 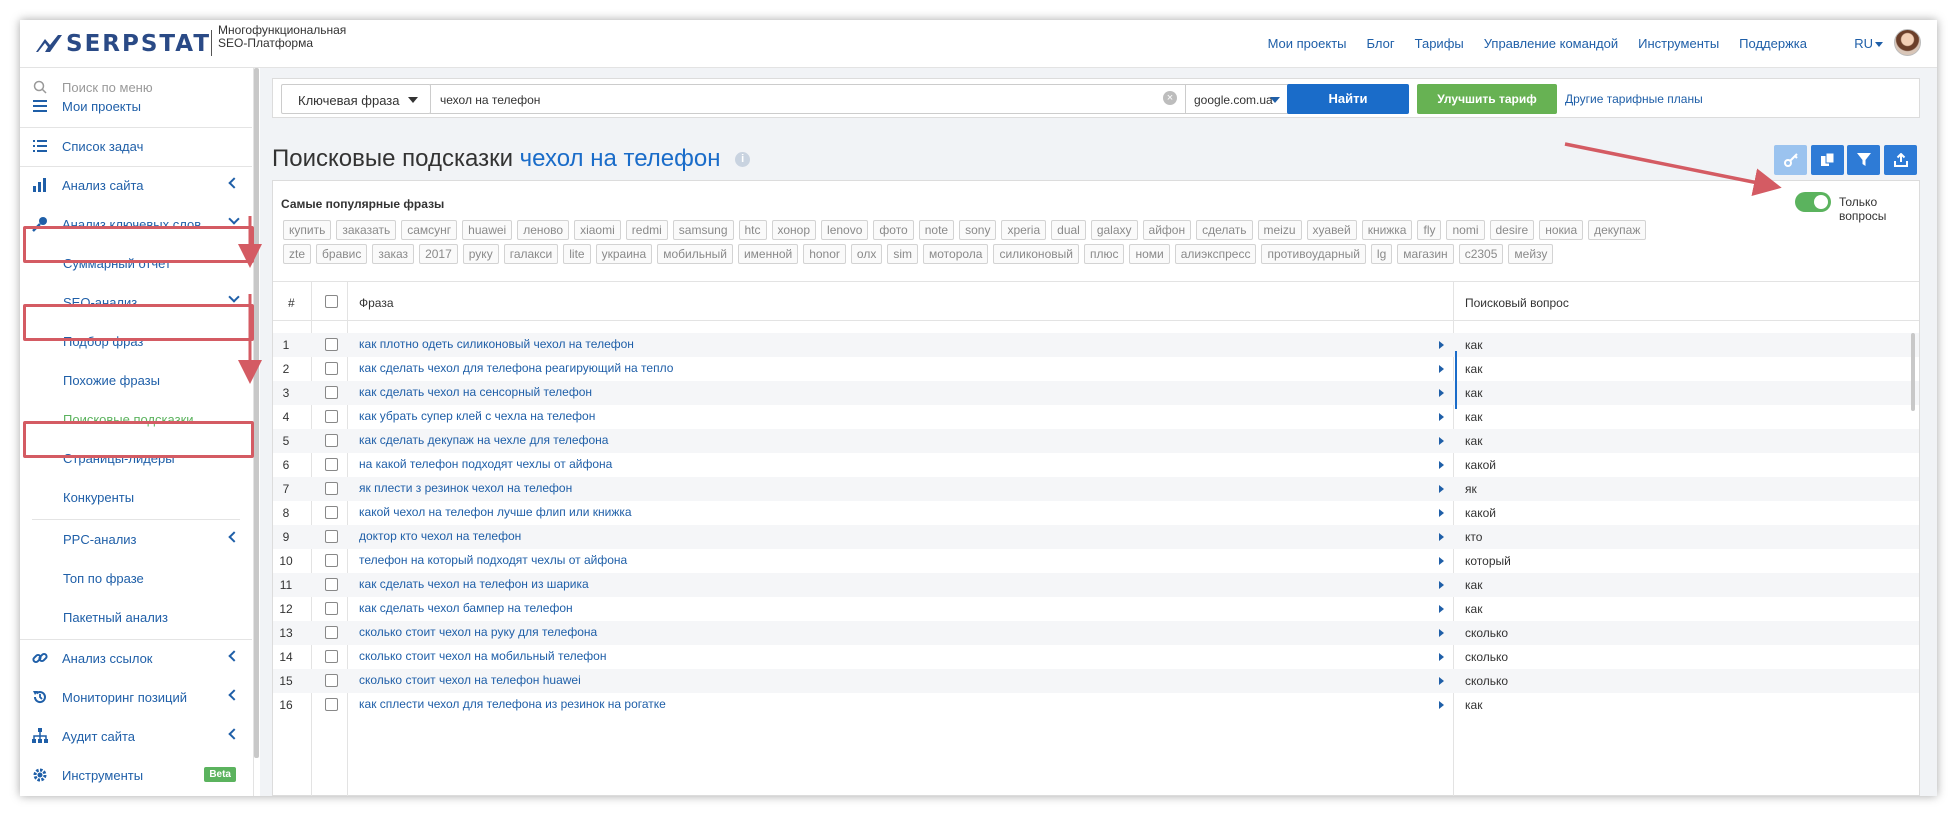 What do you see at coordinates (297, 254) in the screenshot?
I see `phrase-tag: zte` at bounding box center [297, 254].